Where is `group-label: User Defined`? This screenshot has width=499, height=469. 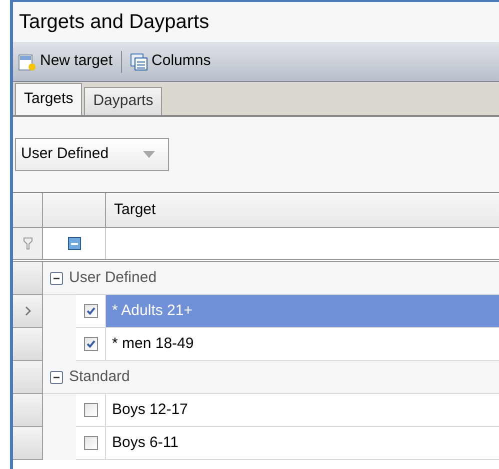 group-label: User Defined is located at coordinates (113, 278).